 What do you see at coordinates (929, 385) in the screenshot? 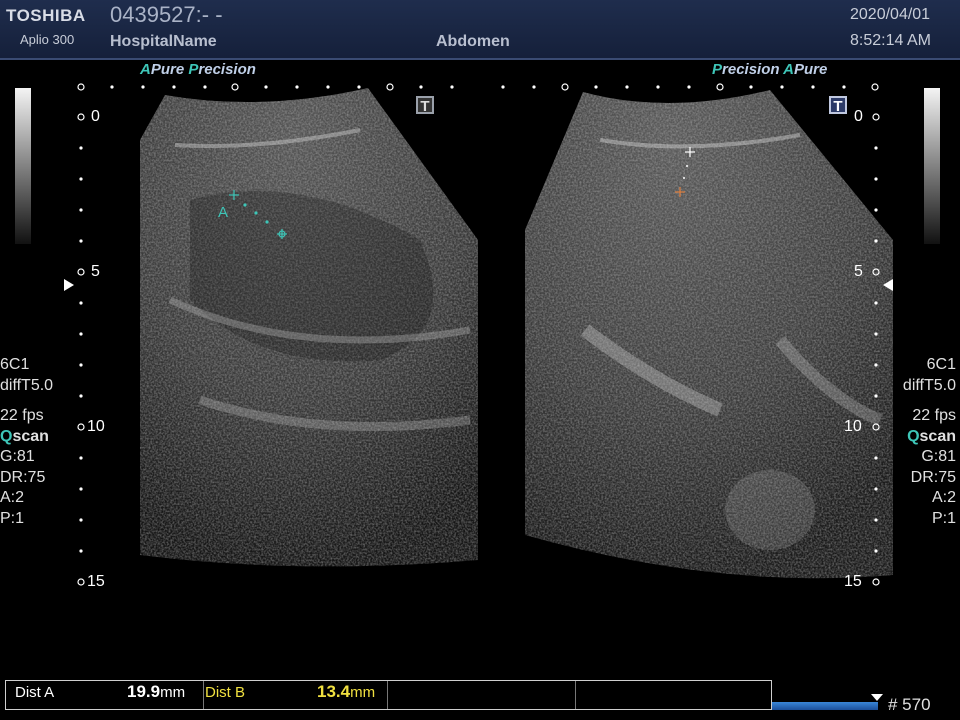
I see `right-preset: diffT5.0` at bounding box center [929, 385].